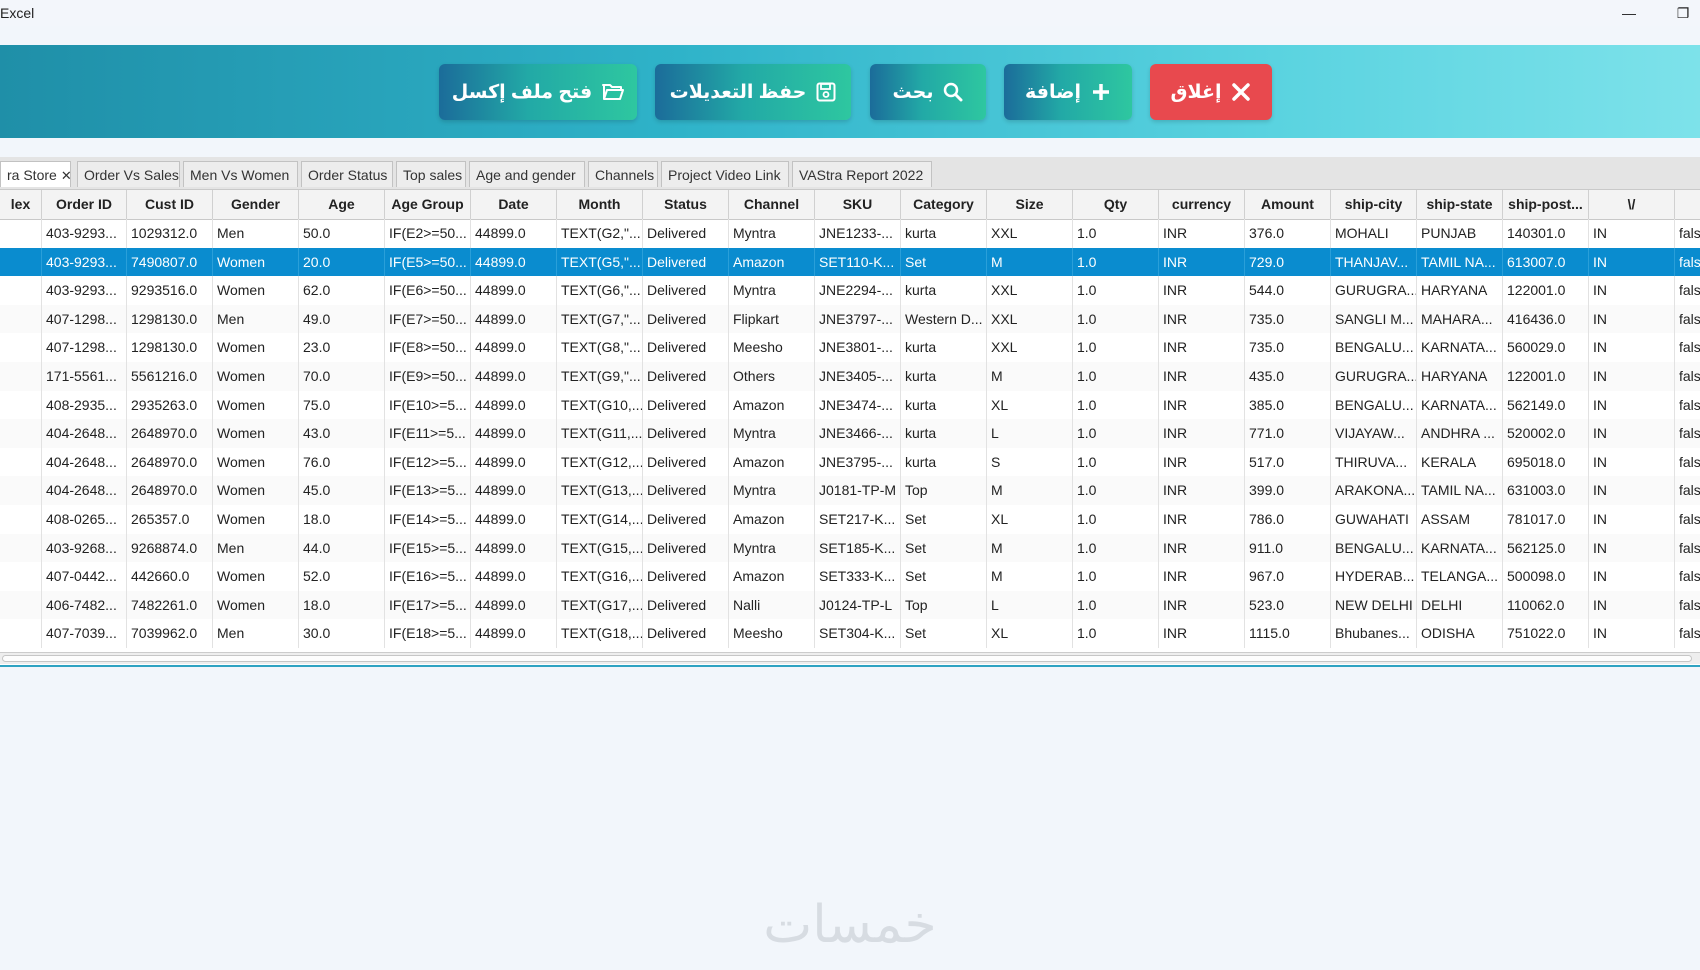 Image resolution: width=1700 pixels, height=970 pixels. Describe the element at coordinates (772, 433) in the screenshot. I see `table-cell: Myntra` at that location.